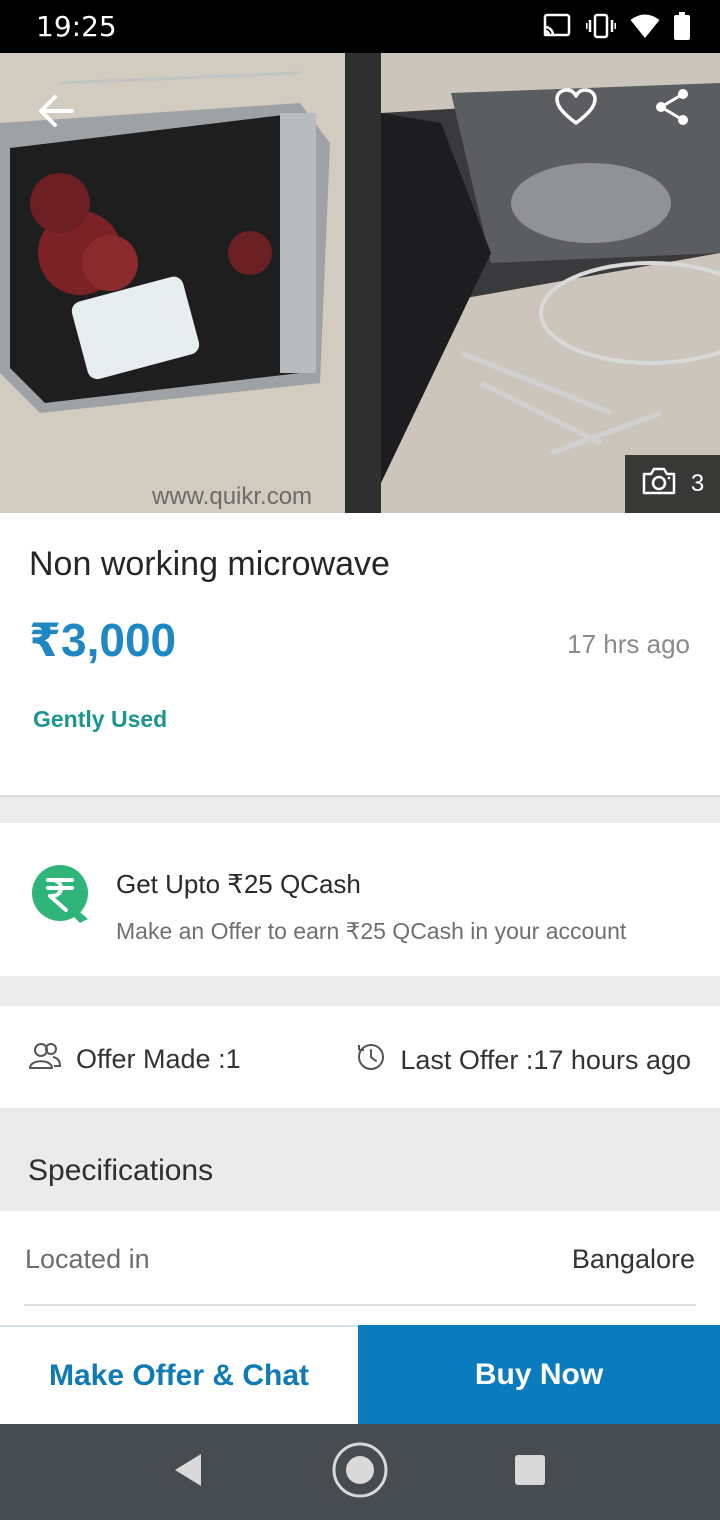 Image resolution: width=720 pixels, height=1520 pixels. I want to click on camera-icon, so click(659, 484).